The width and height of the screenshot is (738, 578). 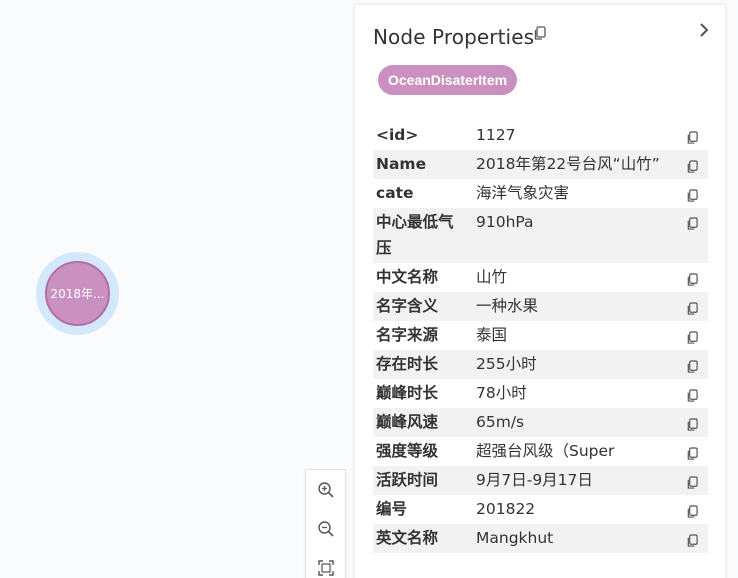 What do you see at coordinates (407, 277) in the screenshot?
I see `property-key: 中文名称` at bounding box center [407, 277].